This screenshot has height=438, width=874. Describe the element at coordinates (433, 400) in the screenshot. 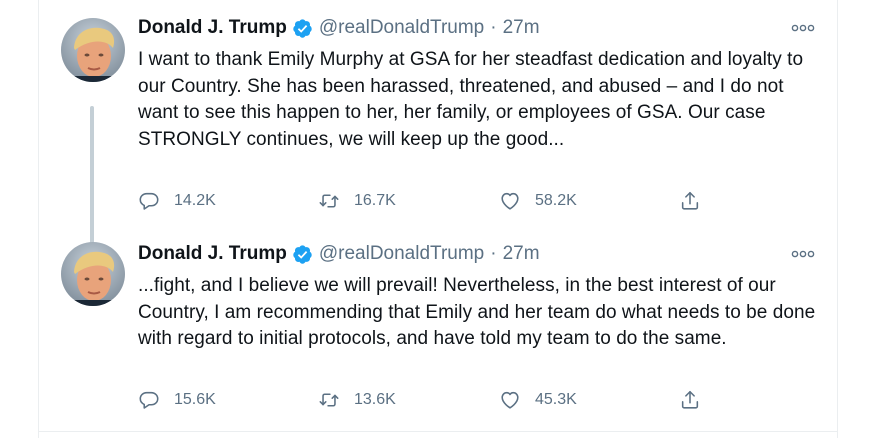

I see `tweet-actions: 15.6K 13.6K 45.3K` at that location.